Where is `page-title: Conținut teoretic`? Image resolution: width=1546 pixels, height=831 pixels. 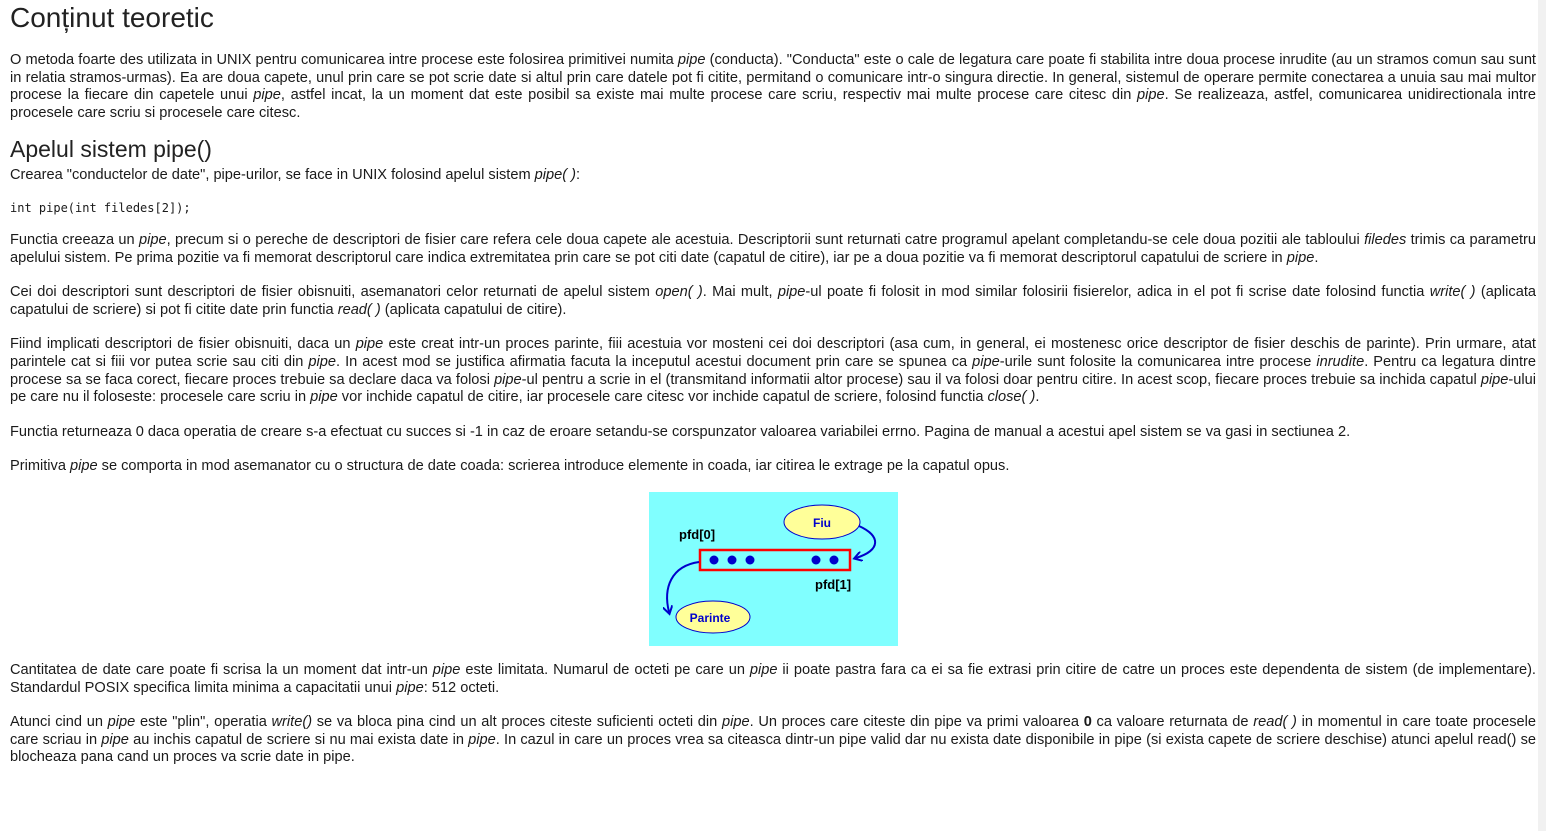
page-title: Conținut teoretic is located at coordinates (112, 17).